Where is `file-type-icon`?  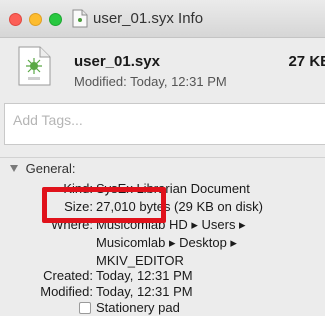
file-type-icon is located at coordinates (34, 66).